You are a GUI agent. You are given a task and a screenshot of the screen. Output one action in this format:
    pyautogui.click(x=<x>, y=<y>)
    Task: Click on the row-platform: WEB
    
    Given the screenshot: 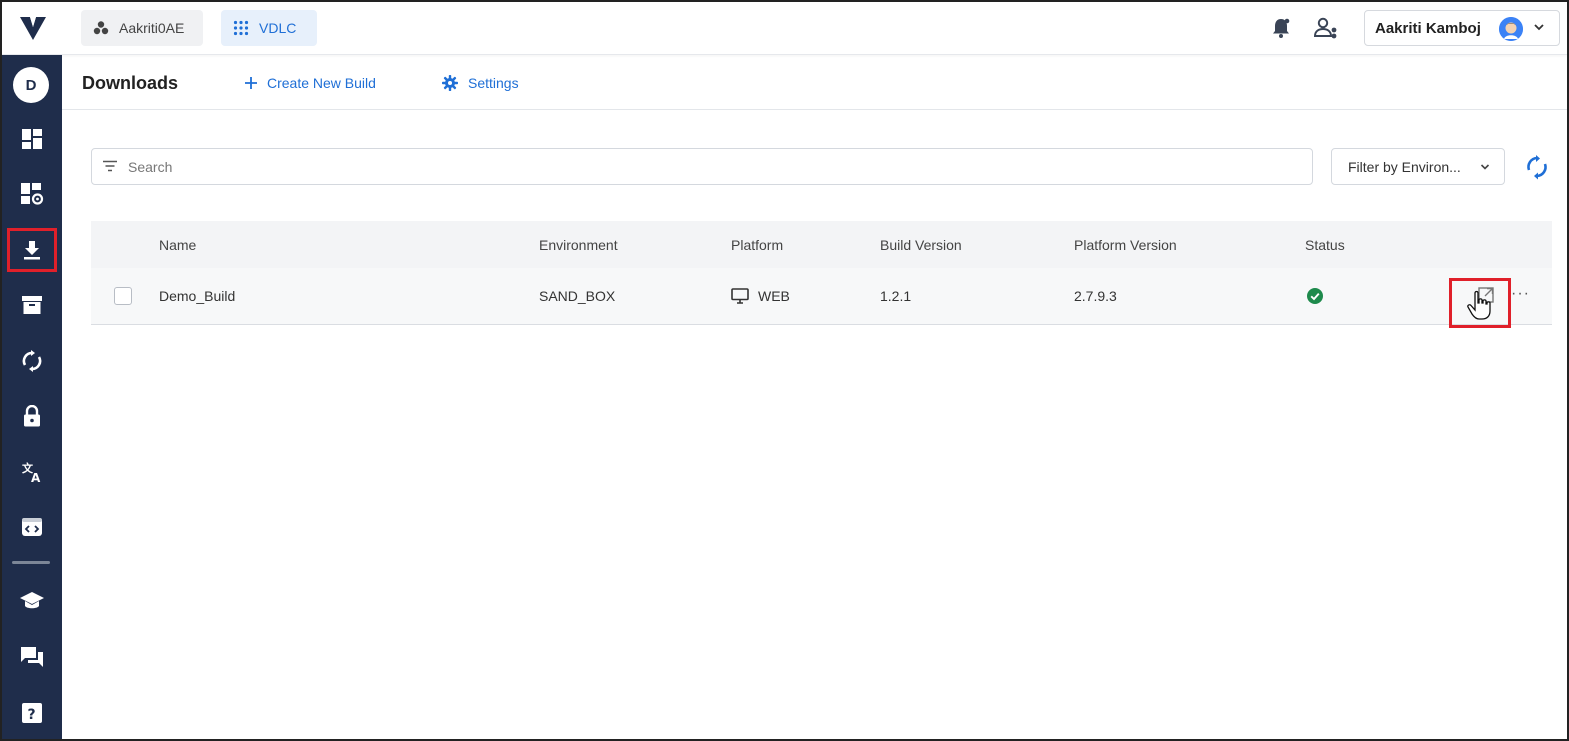 What is the action you would take?
    pyautogui.click(x=760, y=296)
    